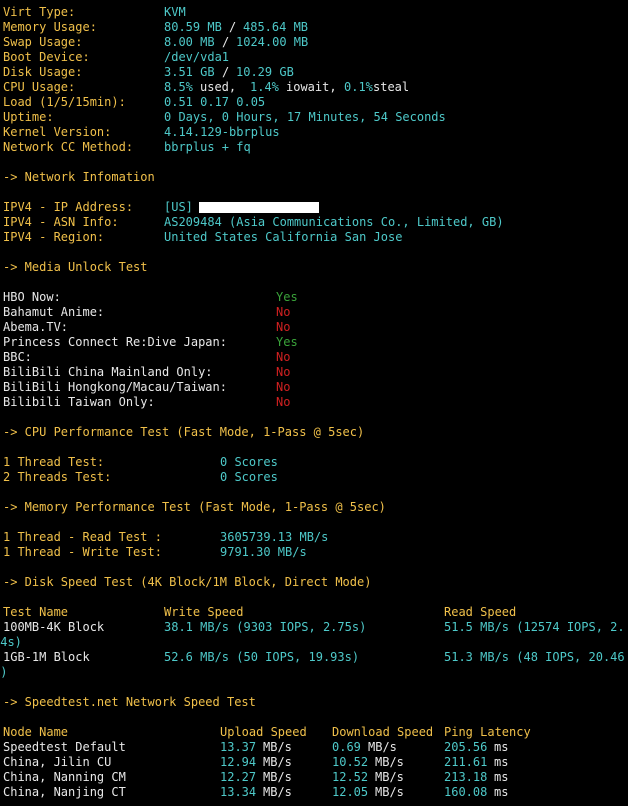 The image size is (628, 806). I want to click on disk-test-name: 100MB-4K Block, so click(54, 627).